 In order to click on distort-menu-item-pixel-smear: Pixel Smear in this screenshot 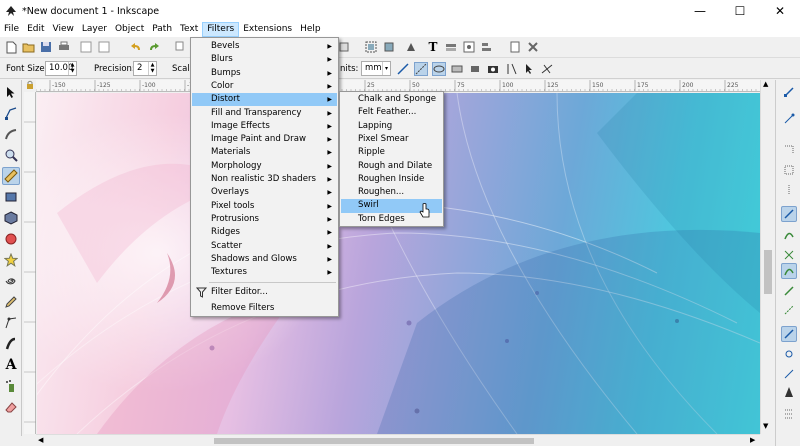, I will do `click(391, 139)`.